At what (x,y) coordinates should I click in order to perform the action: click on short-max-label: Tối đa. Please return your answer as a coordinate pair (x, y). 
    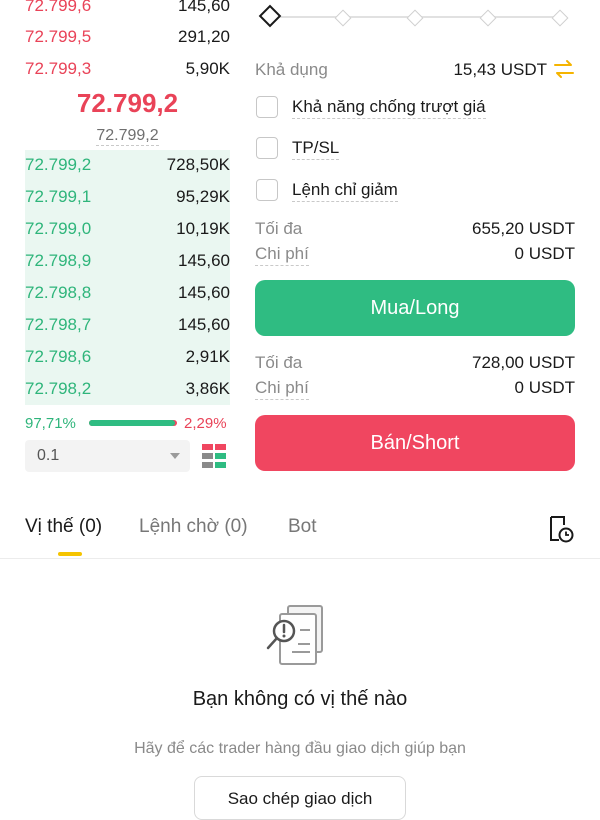
    Looking at the image, I should click on (279, 362).